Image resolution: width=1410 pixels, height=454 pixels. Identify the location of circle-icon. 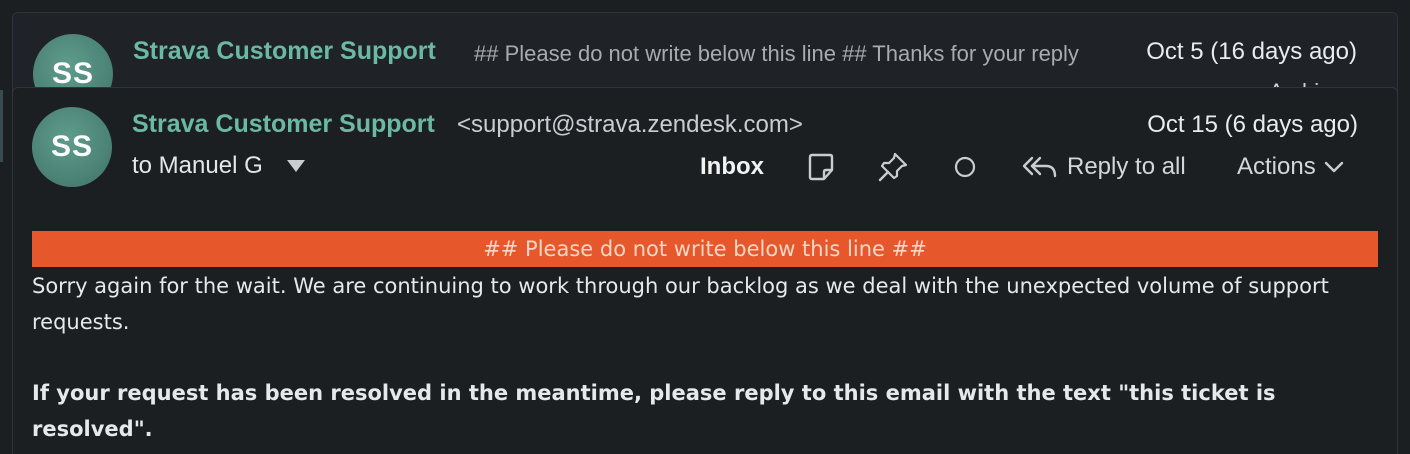
(965, 167).